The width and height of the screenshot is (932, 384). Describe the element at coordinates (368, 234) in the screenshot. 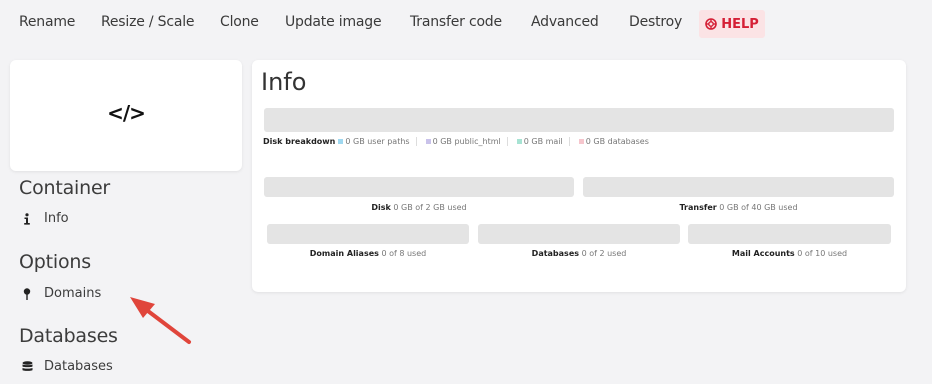

I see `domain-aliases-bar` at that location.